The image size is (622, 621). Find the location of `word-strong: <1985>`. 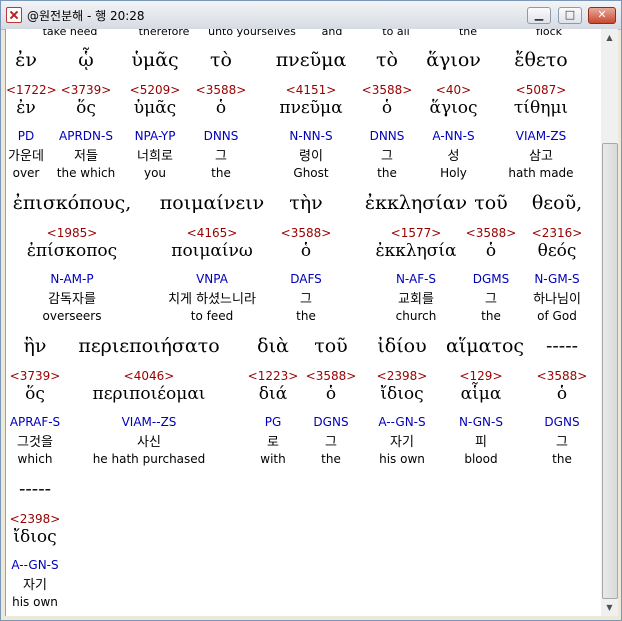

word-strong: <1985> is located at coordinates (72, 233).